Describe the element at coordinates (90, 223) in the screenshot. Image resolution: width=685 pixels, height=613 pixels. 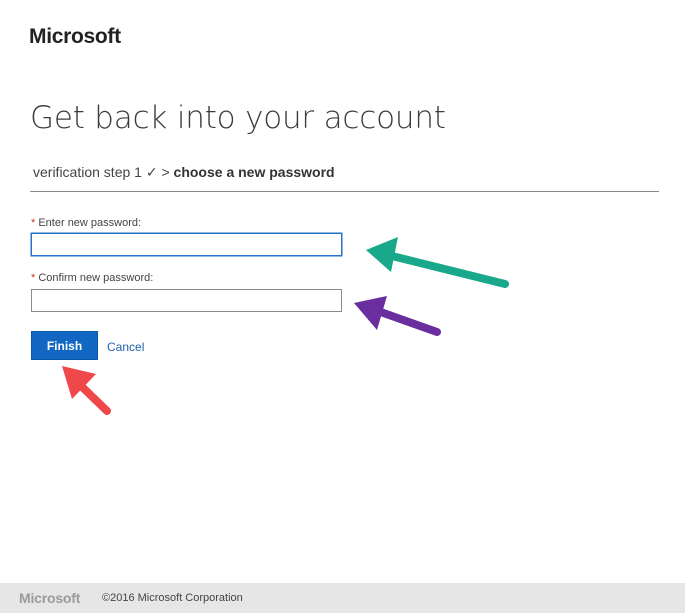
I see `new-password-label-text: Enter new password:` at that location.